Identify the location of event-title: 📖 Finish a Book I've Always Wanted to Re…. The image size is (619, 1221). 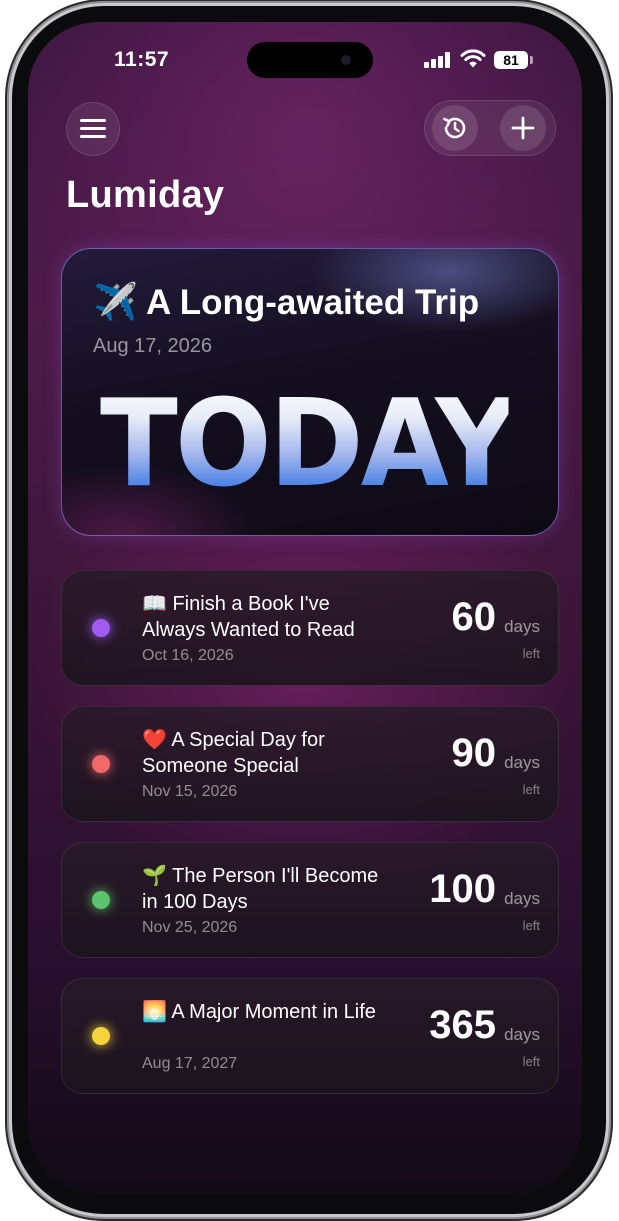
(248, 617).